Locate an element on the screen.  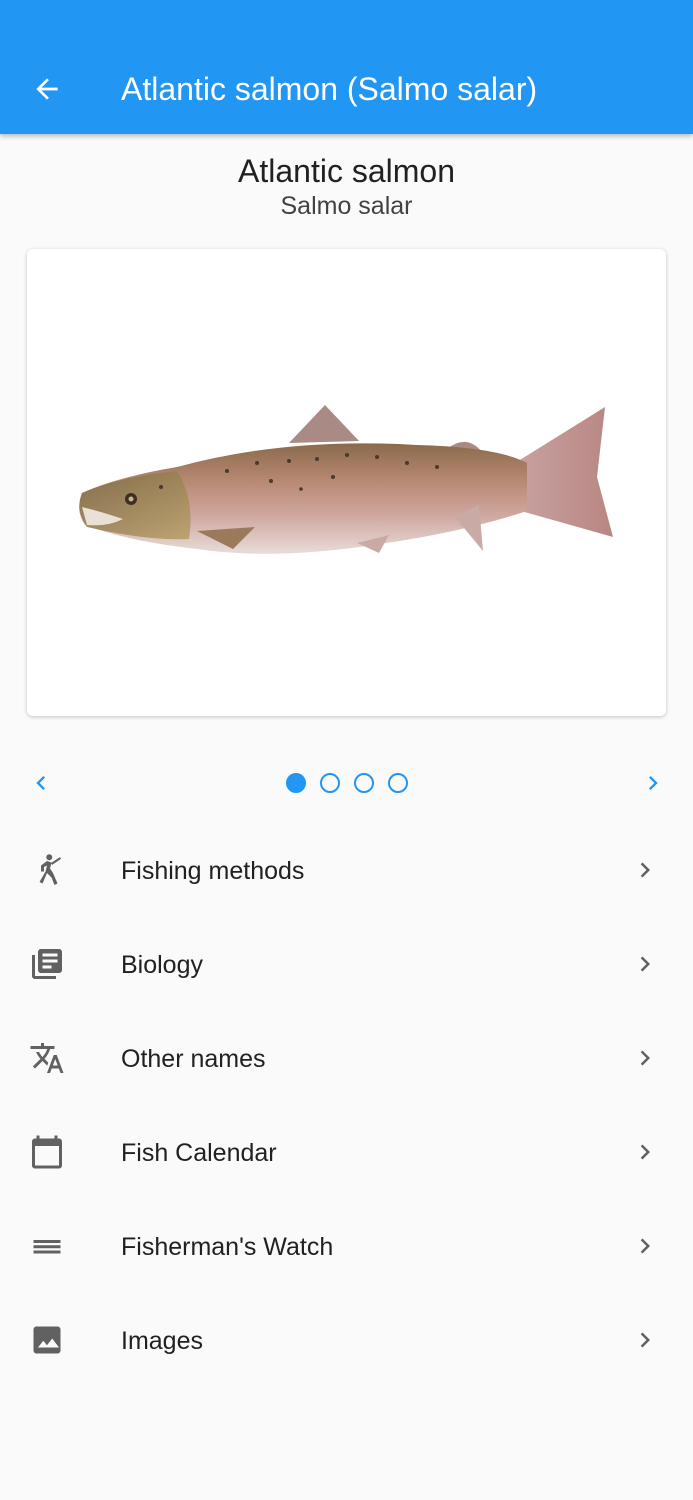
image-pager is located at coordinates (346, 783).